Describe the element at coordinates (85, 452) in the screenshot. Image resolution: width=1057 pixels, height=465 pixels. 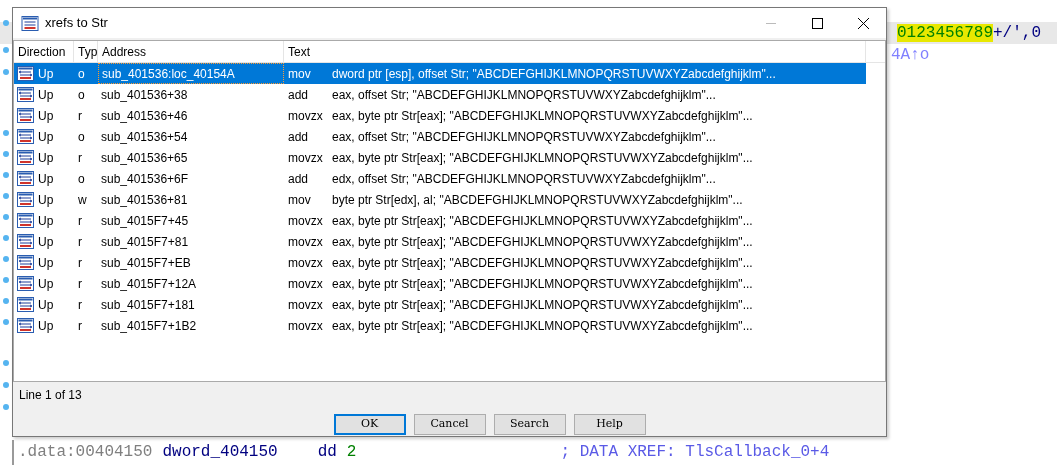
I see `listing-address: .data:00404150` at that location.